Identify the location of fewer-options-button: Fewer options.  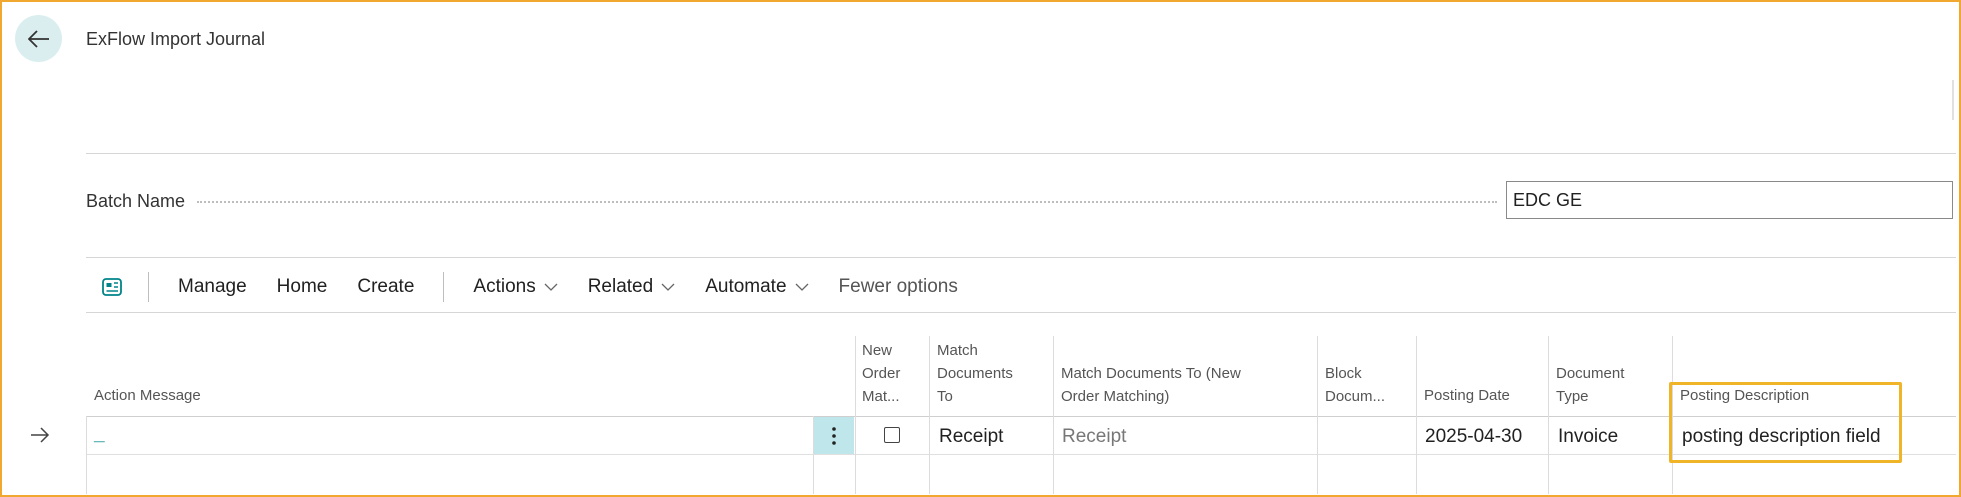
(898, 287).